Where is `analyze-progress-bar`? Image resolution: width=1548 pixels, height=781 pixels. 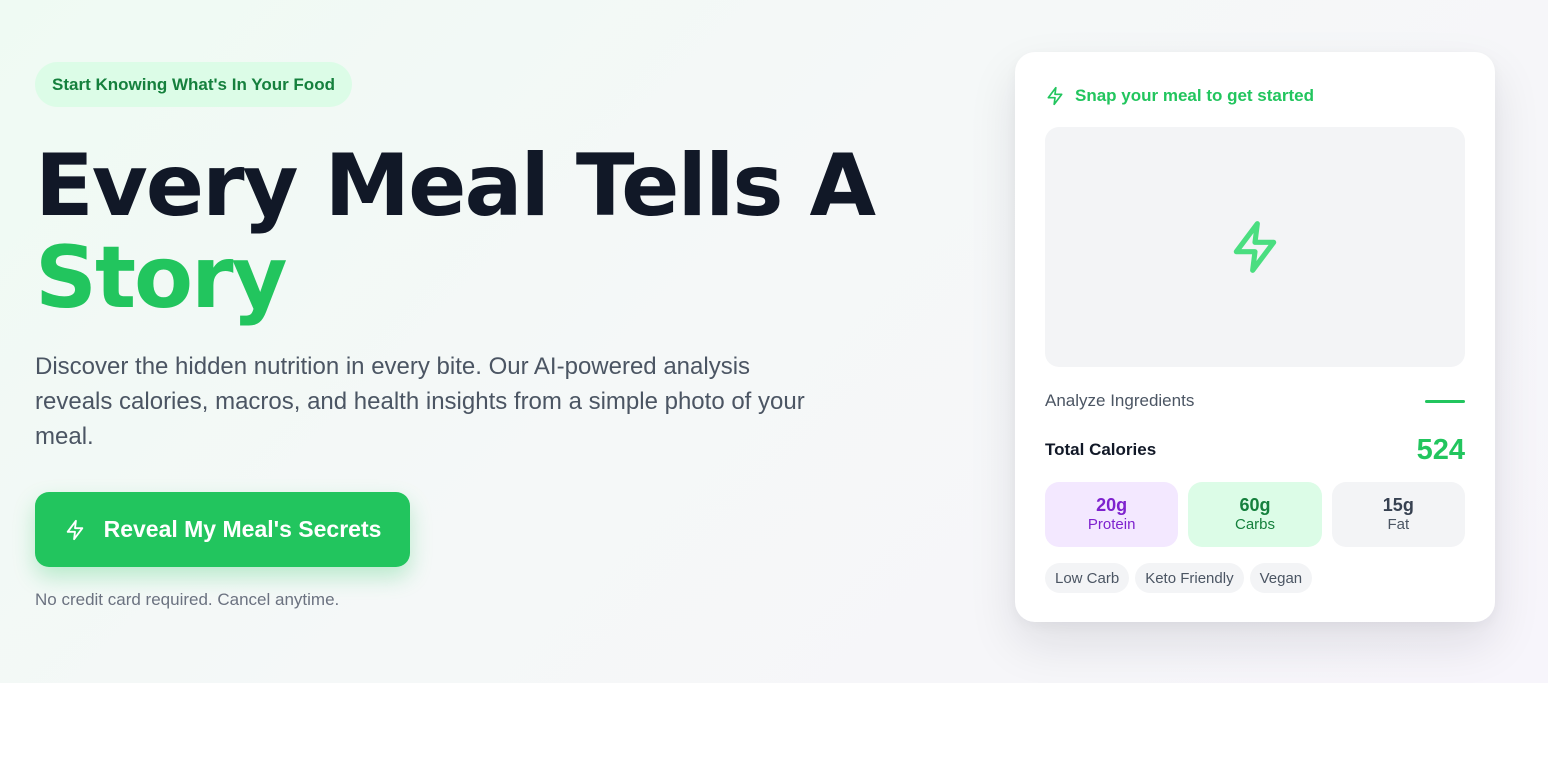
analyze-progress-bar is located at coordinates (1445, 401).